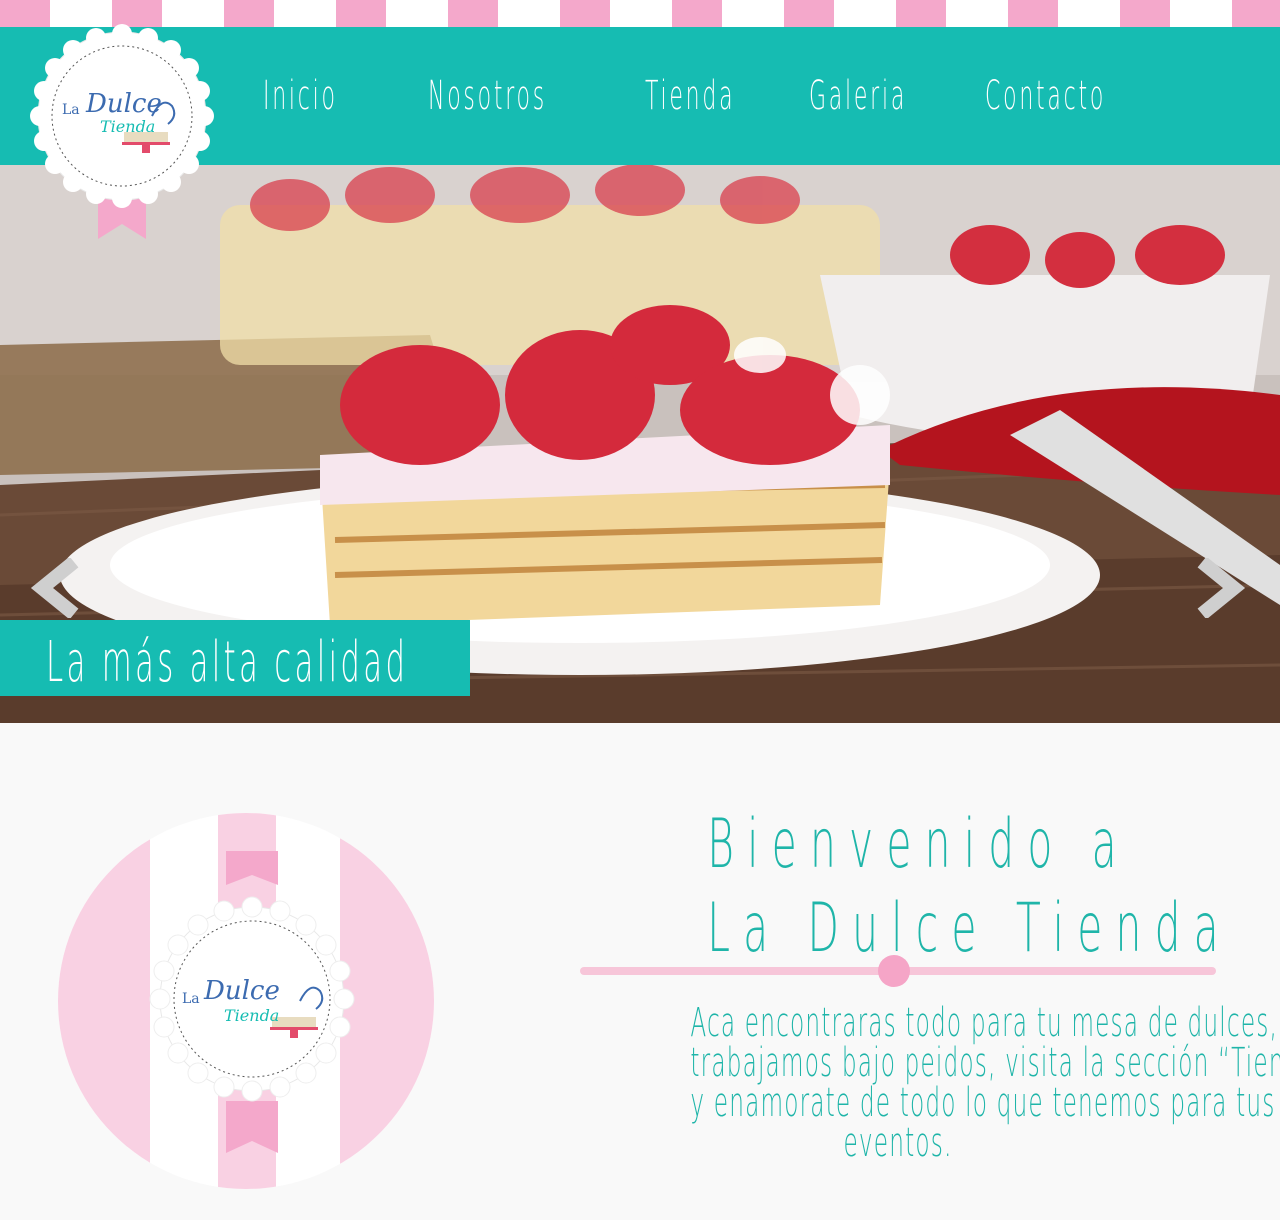  What do you see at coordinates (300, 96) in the screenshot?
I see `nav-item-inicio: Inicio` at bounding box center [300, 96].